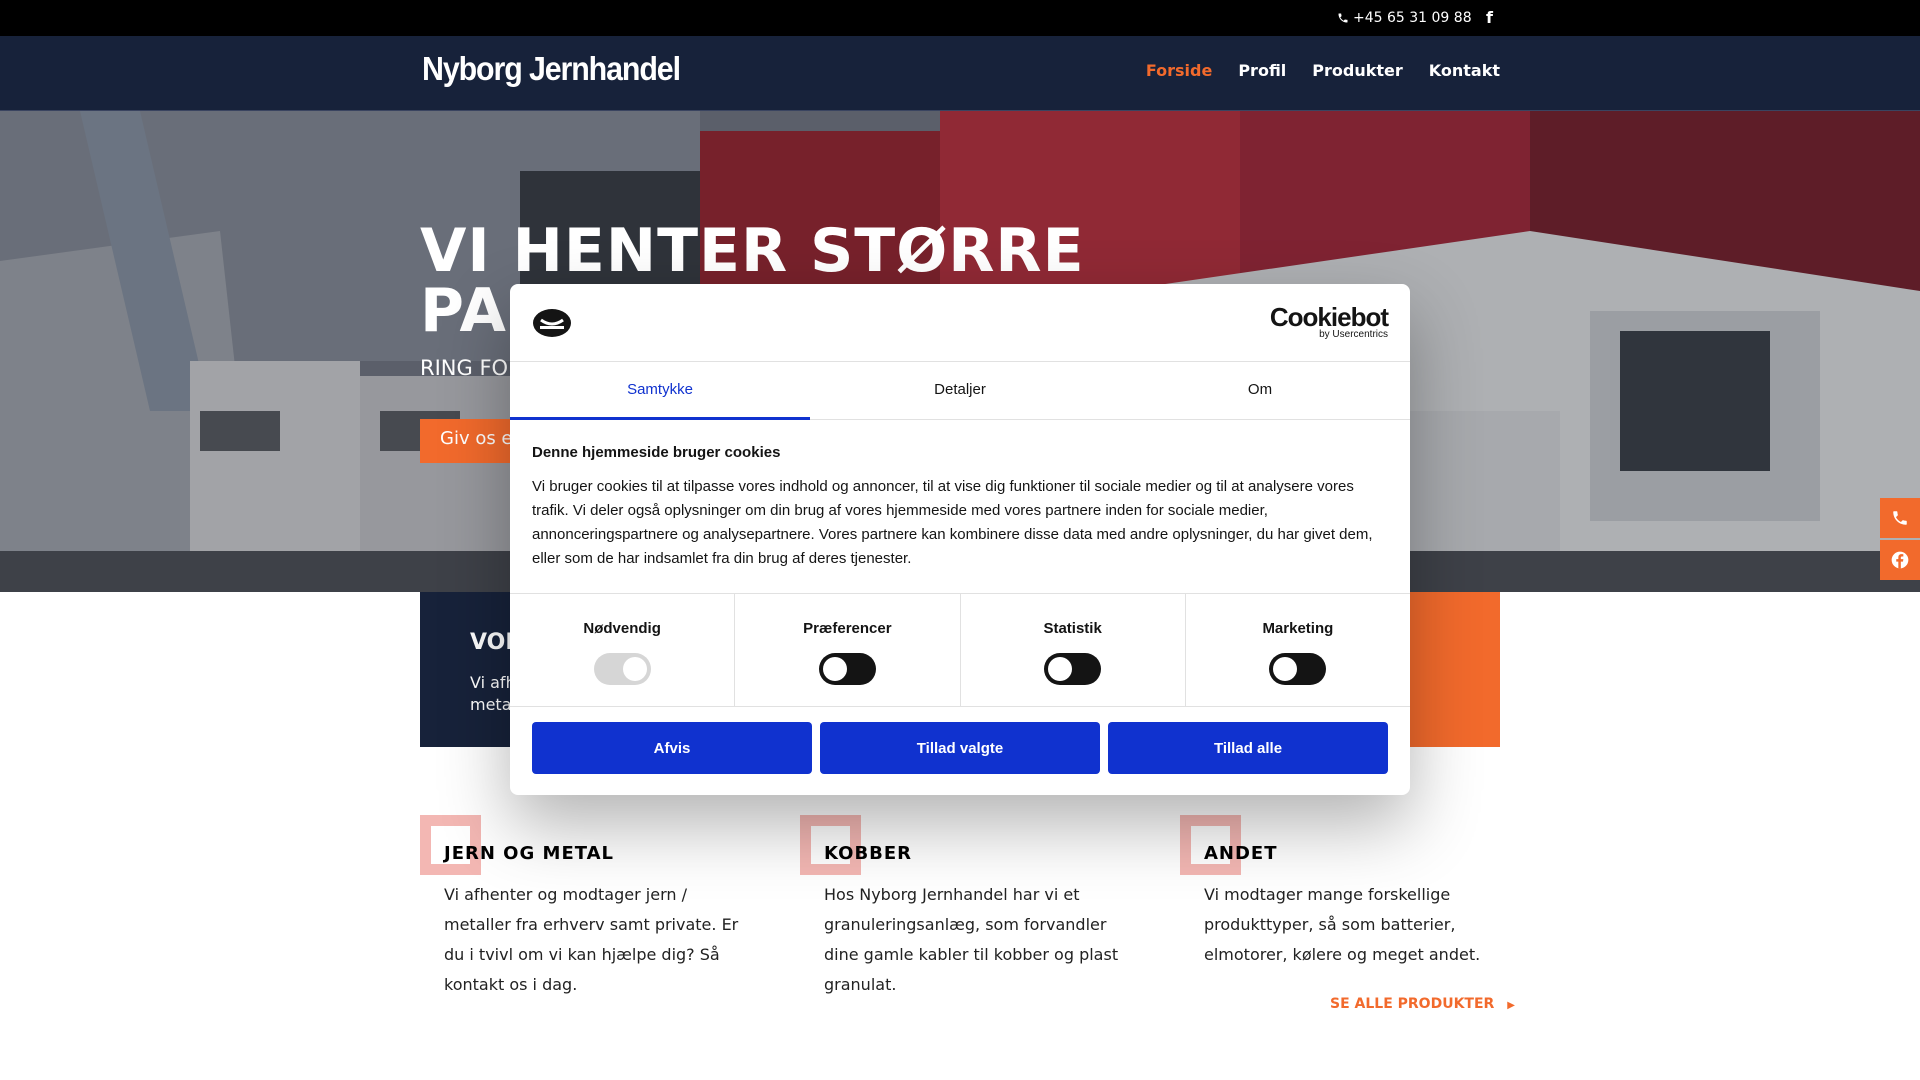  What do you see at coordinates (1298, 669) in the screenshot?
I see `toggle-marketing` at bounding box center [1298, 669].